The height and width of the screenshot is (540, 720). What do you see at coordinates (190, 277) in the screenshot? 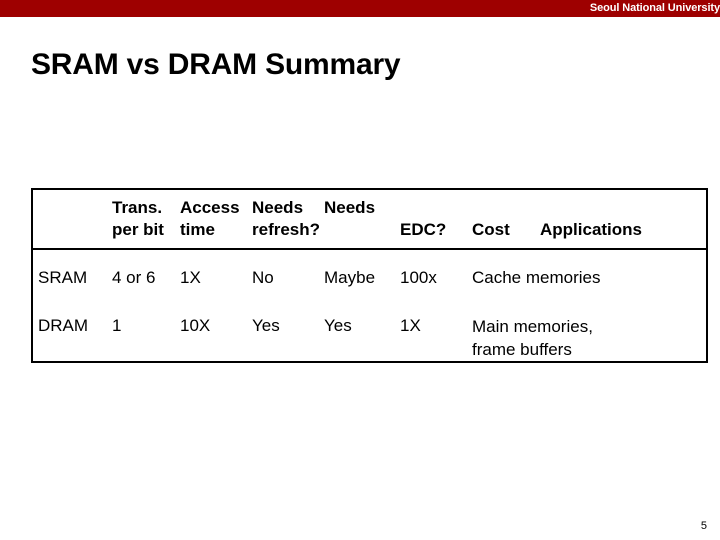
I see `table-row-sram-access-time: 1X` at bounding box center [190, 277].